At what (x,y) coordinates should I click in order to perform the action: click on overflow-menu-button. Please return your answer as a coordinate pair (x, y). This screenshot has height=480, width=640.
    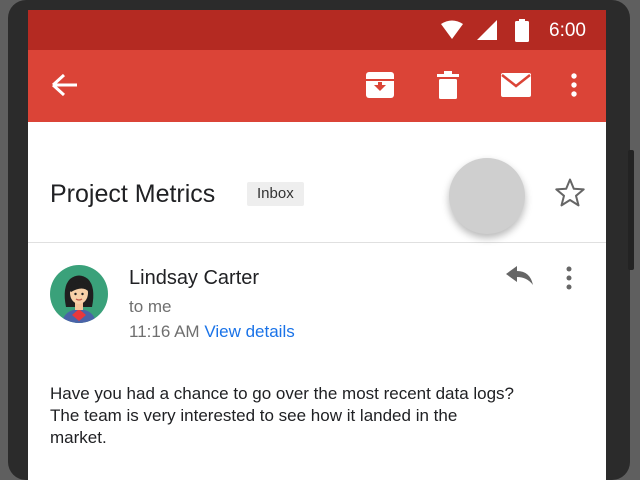
    Looking at the image, I should click on (574, 87).